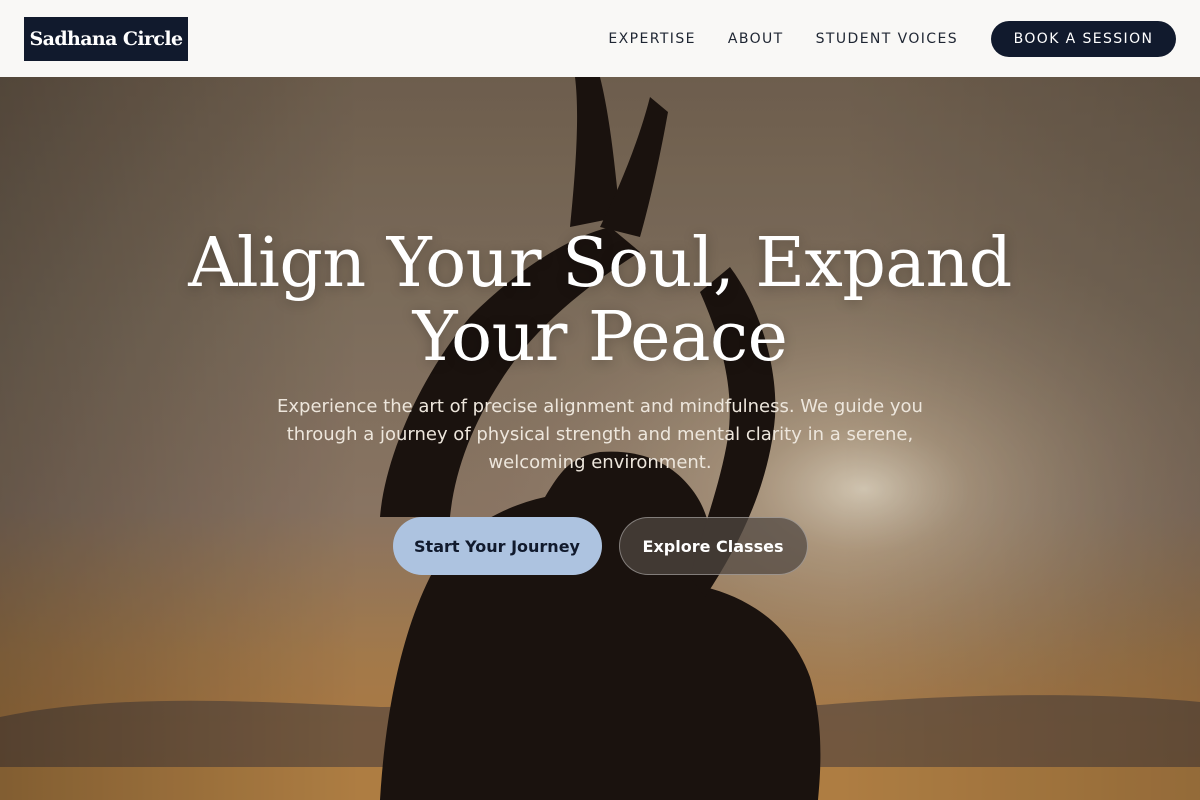 This screenshot has width=1200, height=800. I want to click on book-session-button: BOOK A SESSION, so click(1083, 38).